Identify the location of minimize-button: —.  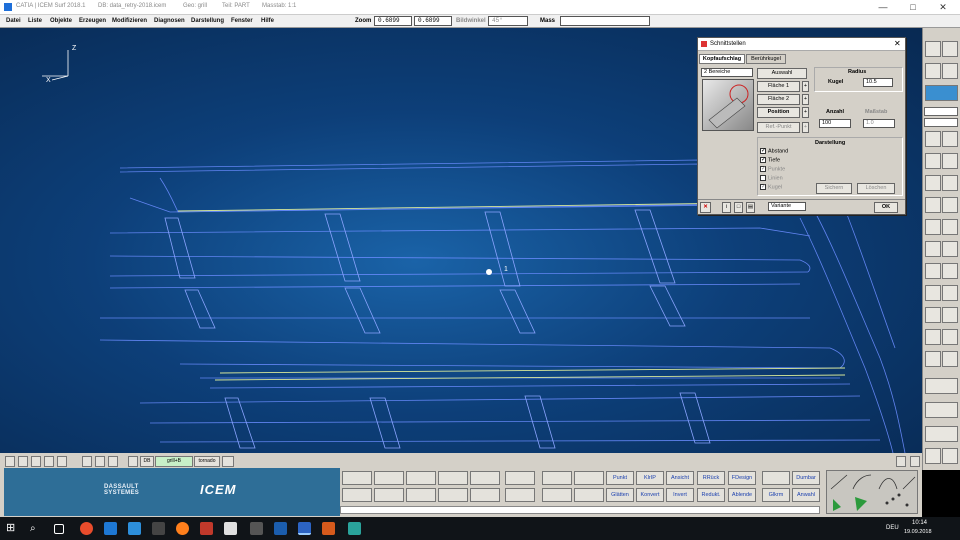
(883, 7).